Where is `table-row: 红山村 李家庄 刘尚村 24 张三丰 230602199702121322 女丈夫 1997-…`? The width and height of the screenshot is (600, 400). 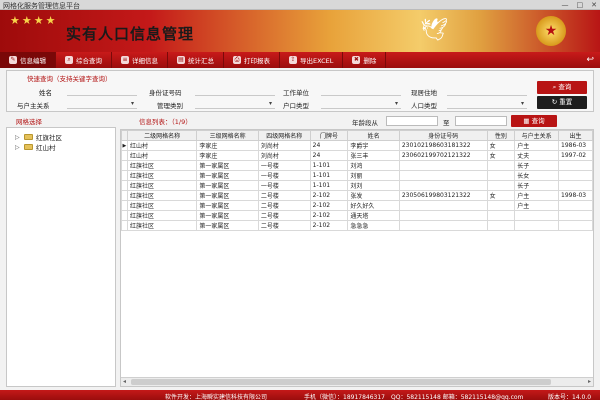
table-row: 红山村 李家庄 刘尚村 24 张三丰 230602199702121322 女丈夫 1997-… is located at coordinates (357, 155).